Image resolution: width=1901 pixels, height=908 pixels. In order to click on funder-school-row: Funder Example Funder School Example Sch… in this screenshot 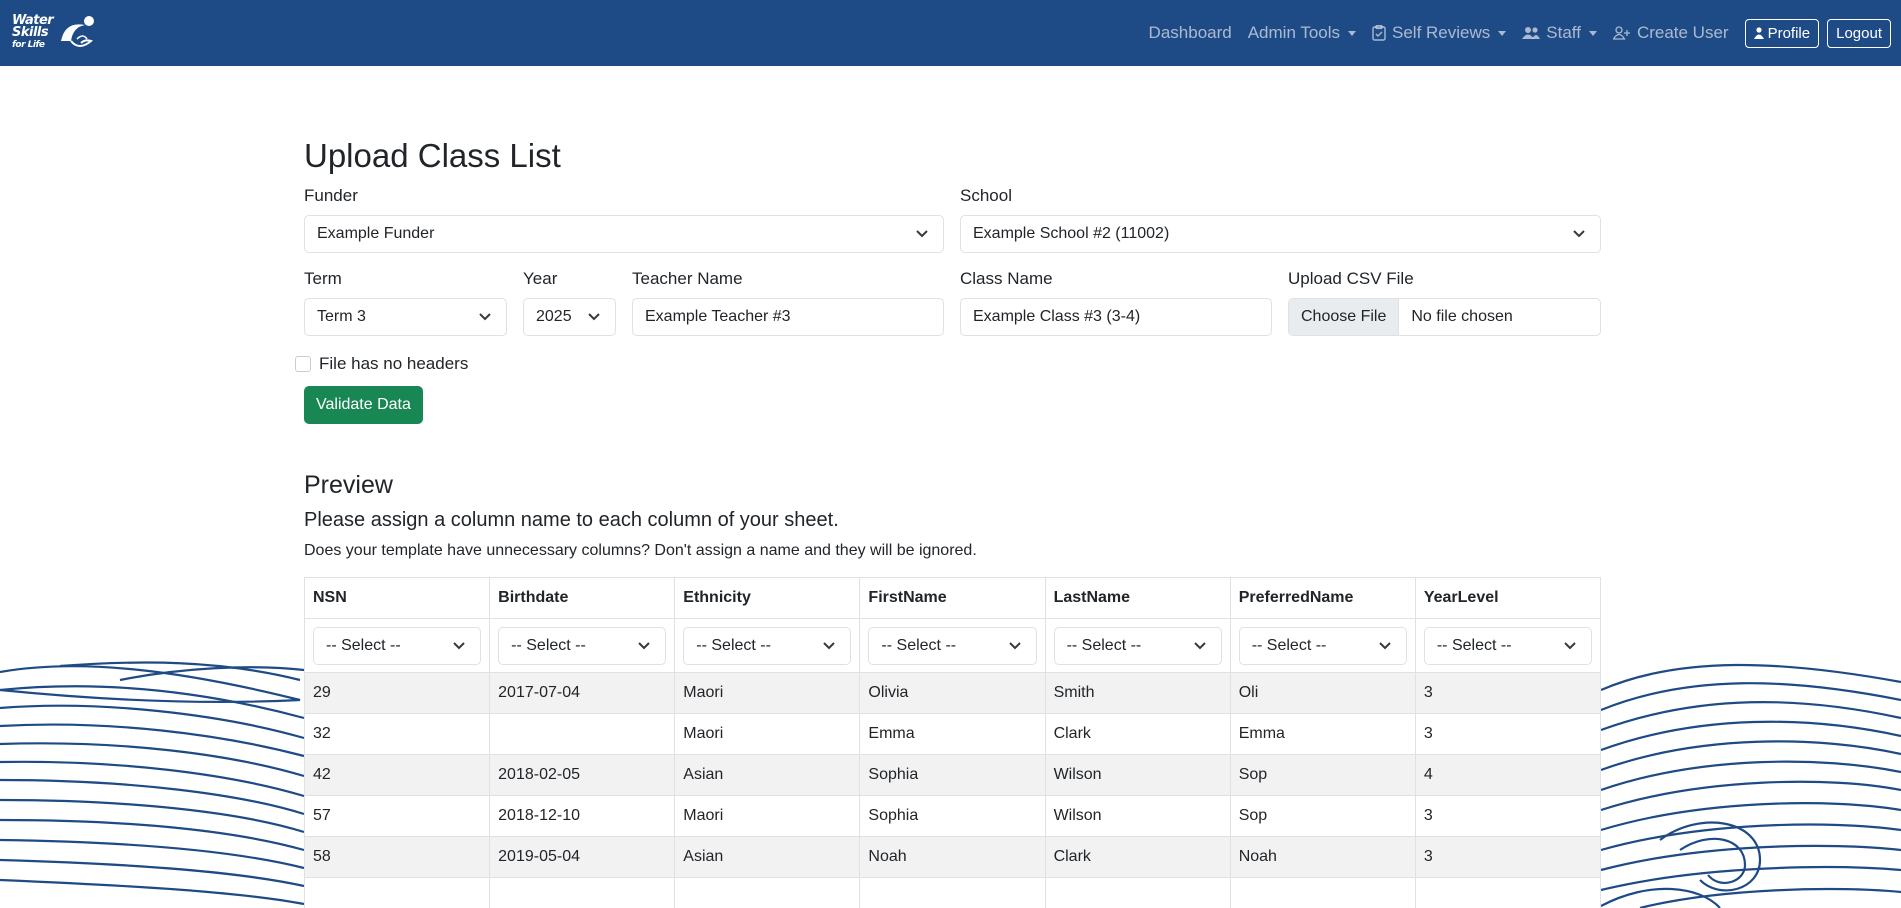, I will do `click(952, 219)`.